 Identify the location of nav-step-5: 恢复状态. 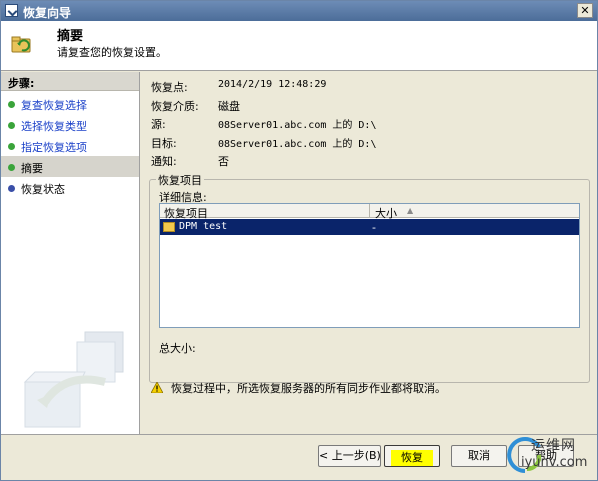
(70, 187).